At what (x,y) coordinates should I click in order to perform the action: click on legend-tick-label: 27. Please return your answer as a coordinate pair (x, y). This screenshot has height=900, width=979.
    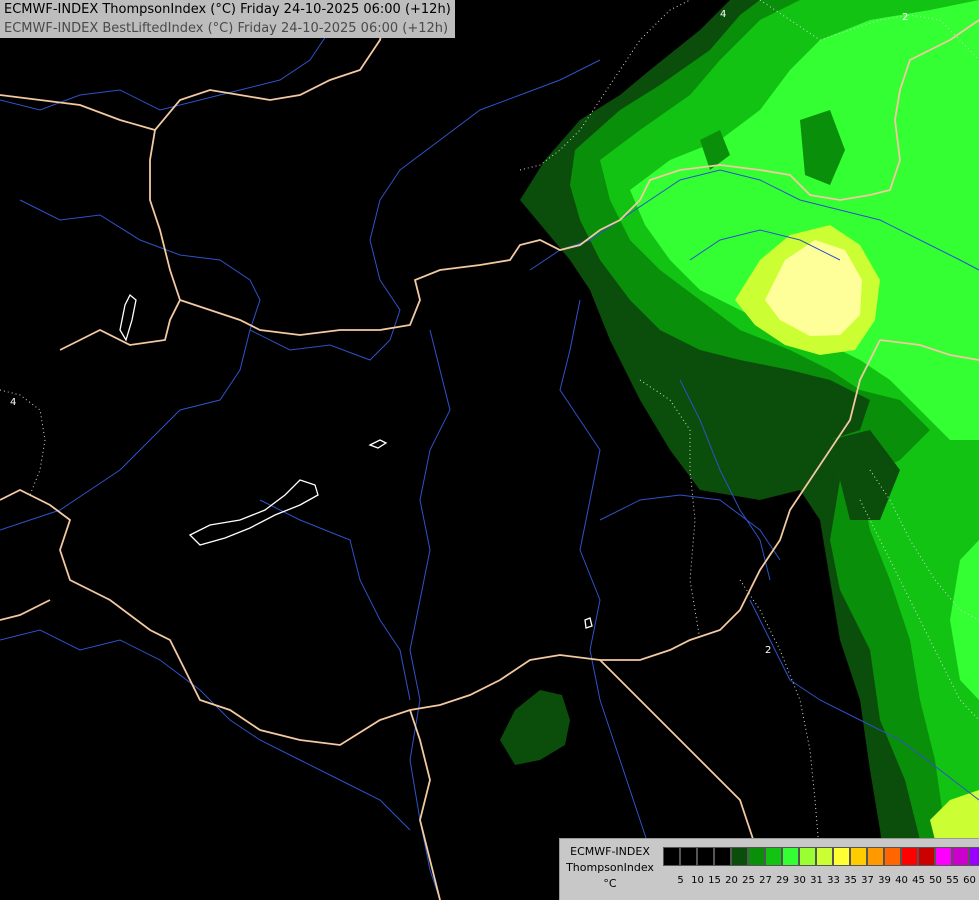
    Looking at the image, I should click on (765, 880).